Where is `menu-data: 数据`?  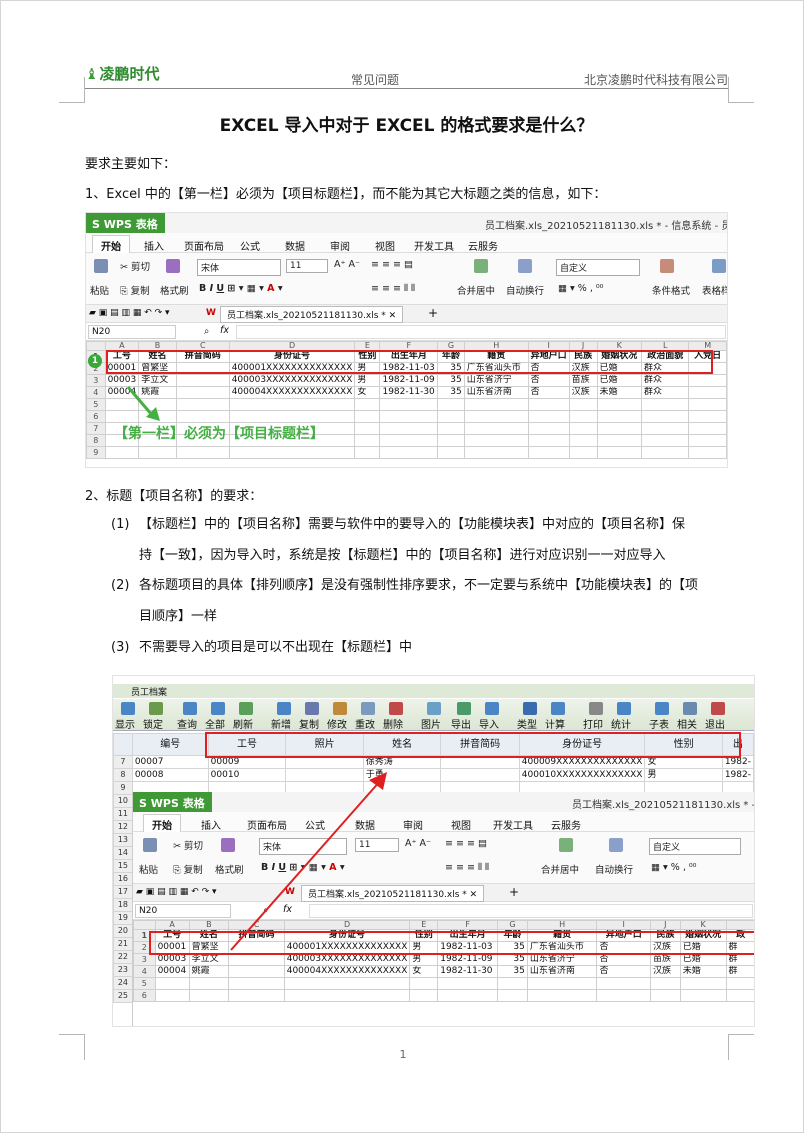 menu-data: 数据 is located at coordinates (295, 245).